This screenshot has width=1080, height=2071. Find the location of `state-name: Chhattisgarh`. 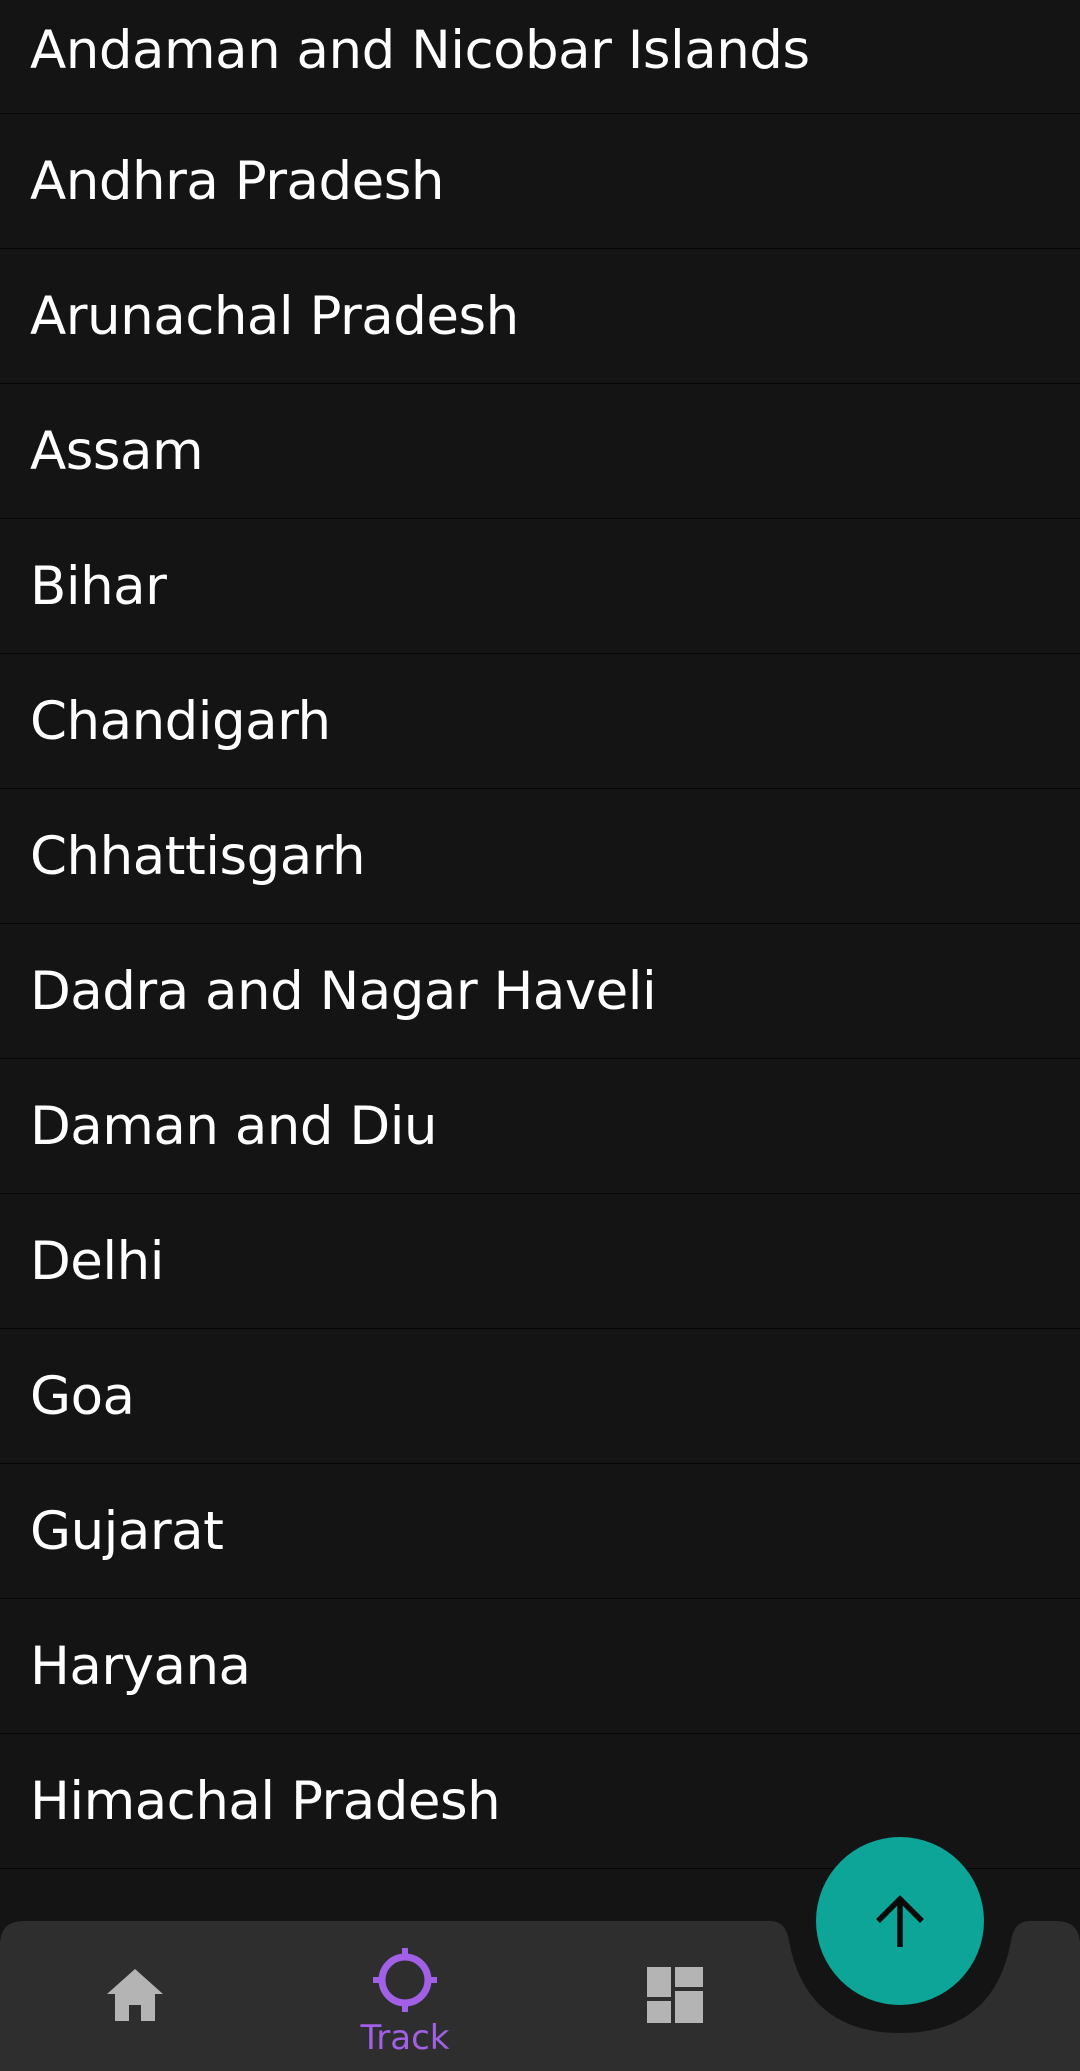

state-name: Chhattisgarh is located at coordinates (198, 856).